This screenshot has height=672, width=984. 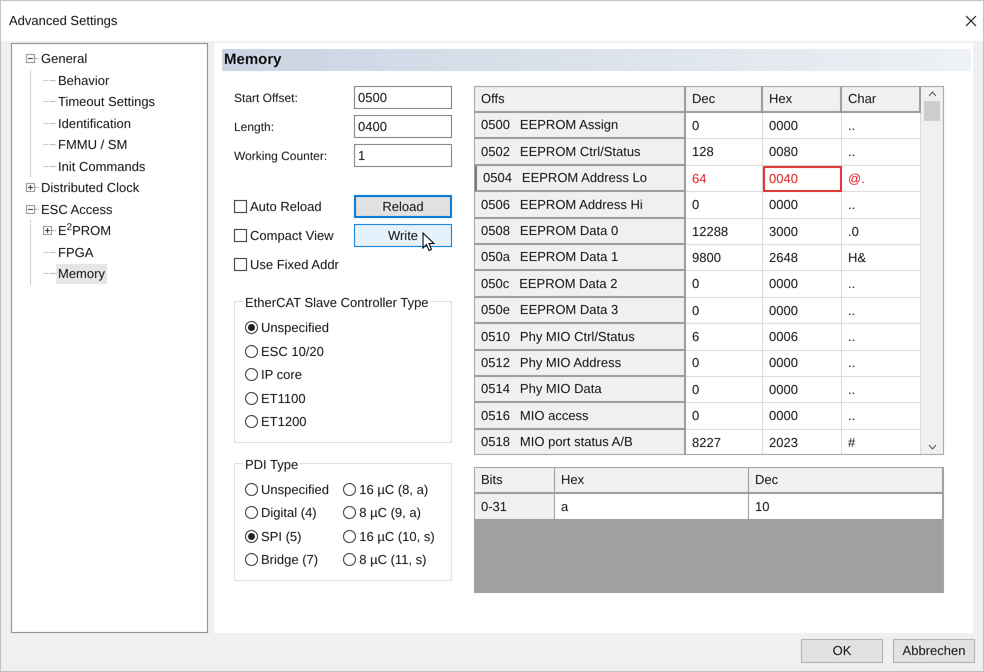 I want to click on row-header: 0516 MIO access, so click(x=580, y=416).